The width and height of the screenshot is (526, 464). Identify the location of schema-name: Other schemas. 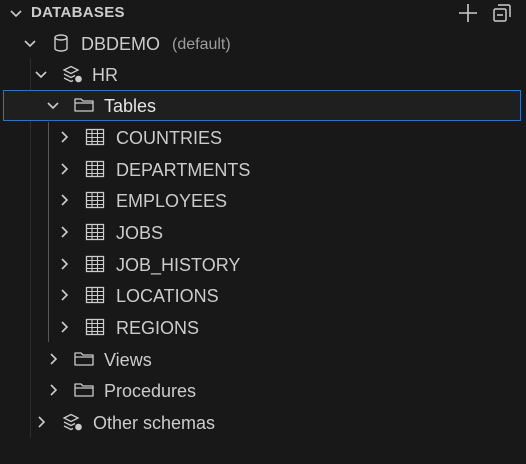
(154, 423).